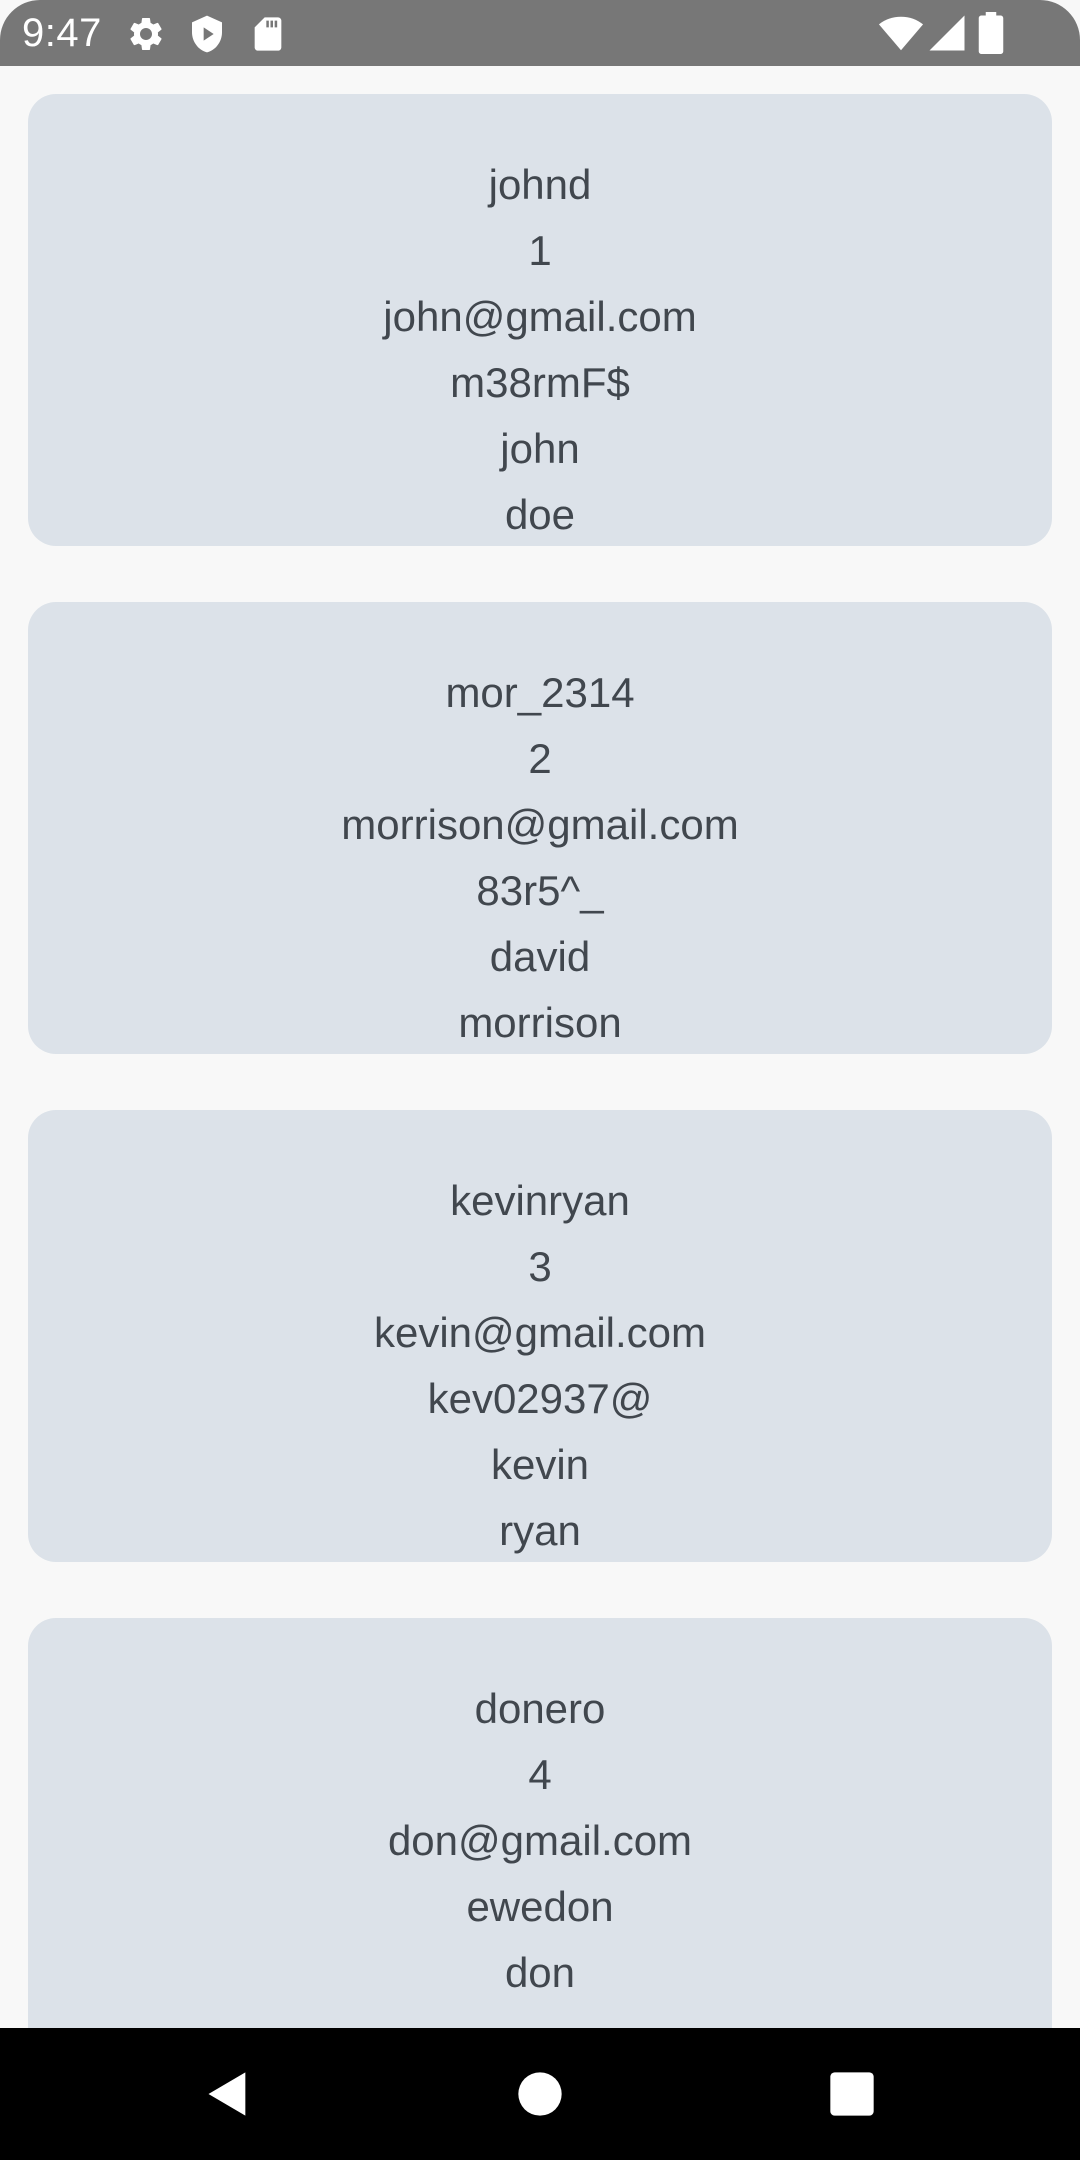 The image size is (1080, 2160). I want to click on shield-play-icon, so click(207, 34).